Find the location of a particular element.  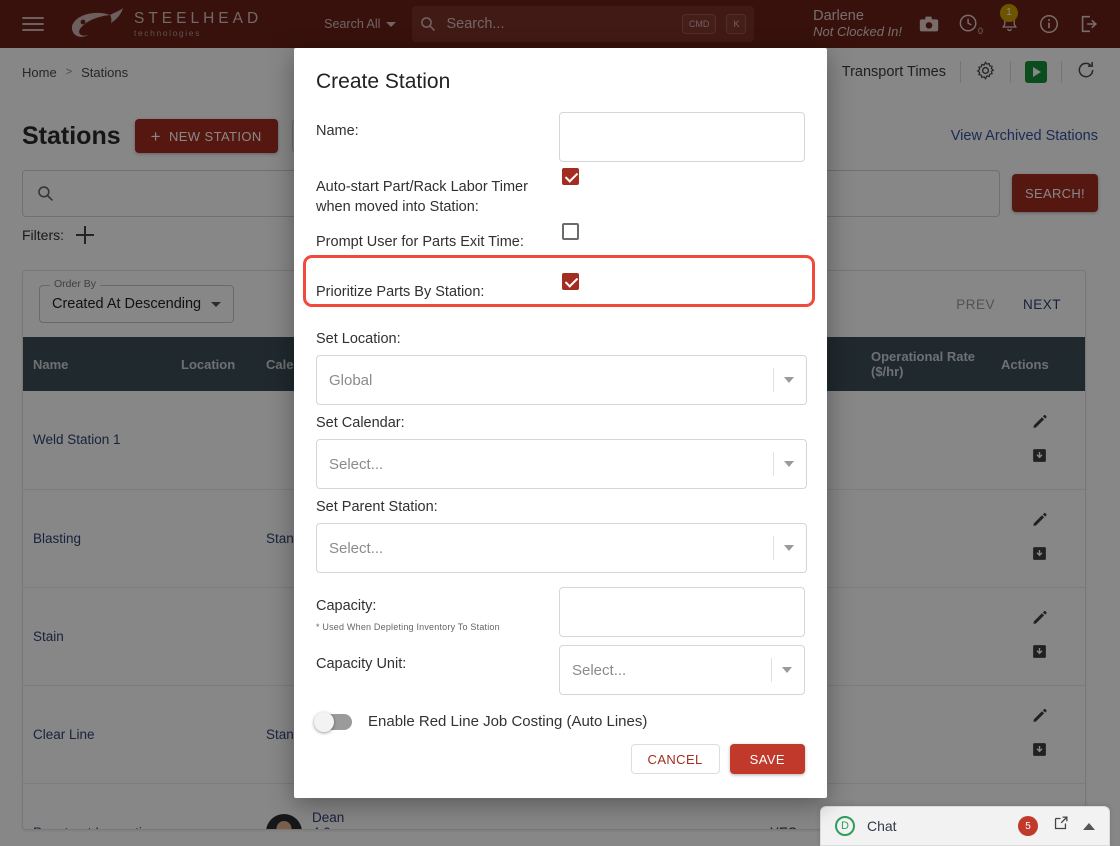

cell-name: Blasting is located at coordinates (97, 538).